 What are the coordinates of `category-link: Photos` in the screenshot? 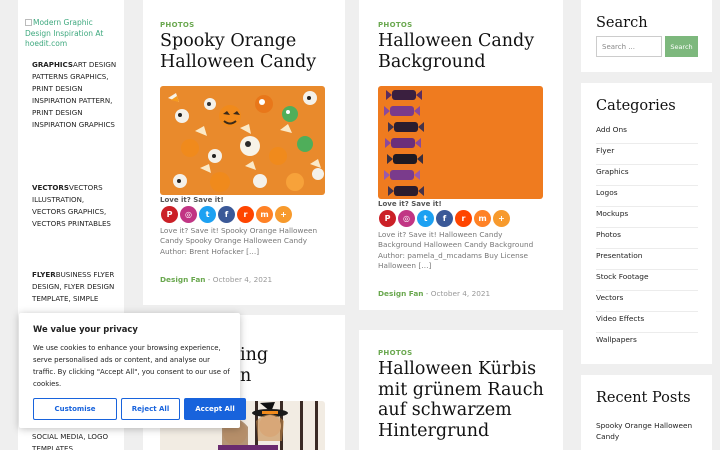 It's located at (647, 238).